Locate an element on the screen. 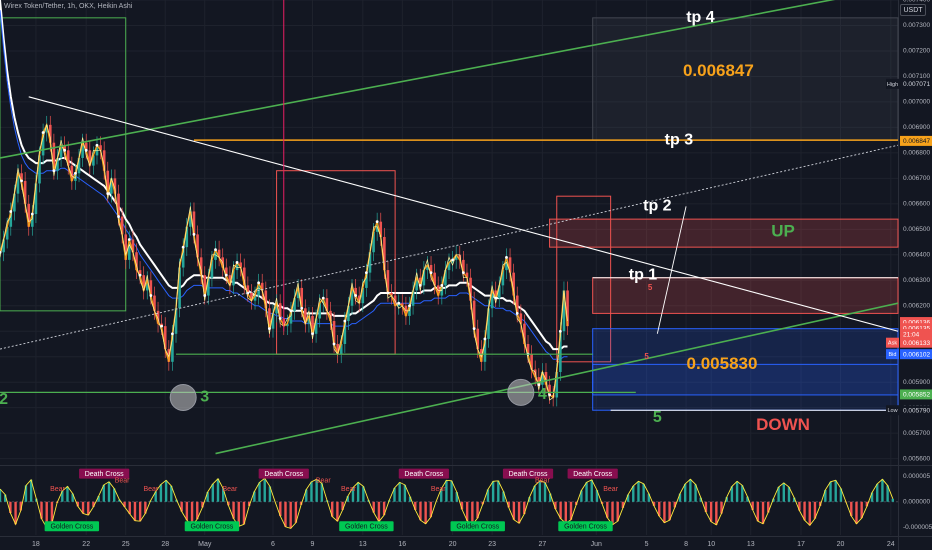 Image resolution: width=932 pixels, height=550 pixels. time-tick-label: 8 is located at coordinates (686, 544).